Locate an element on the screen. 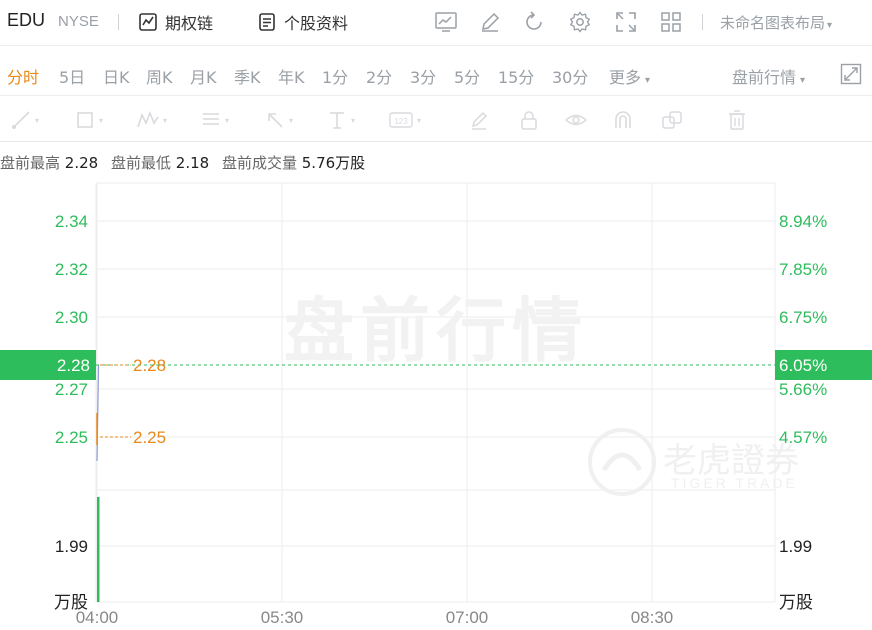 This screenshot has height=630, width=872. measure-tool: 123 ▾ is located at coordinates (404, 120).